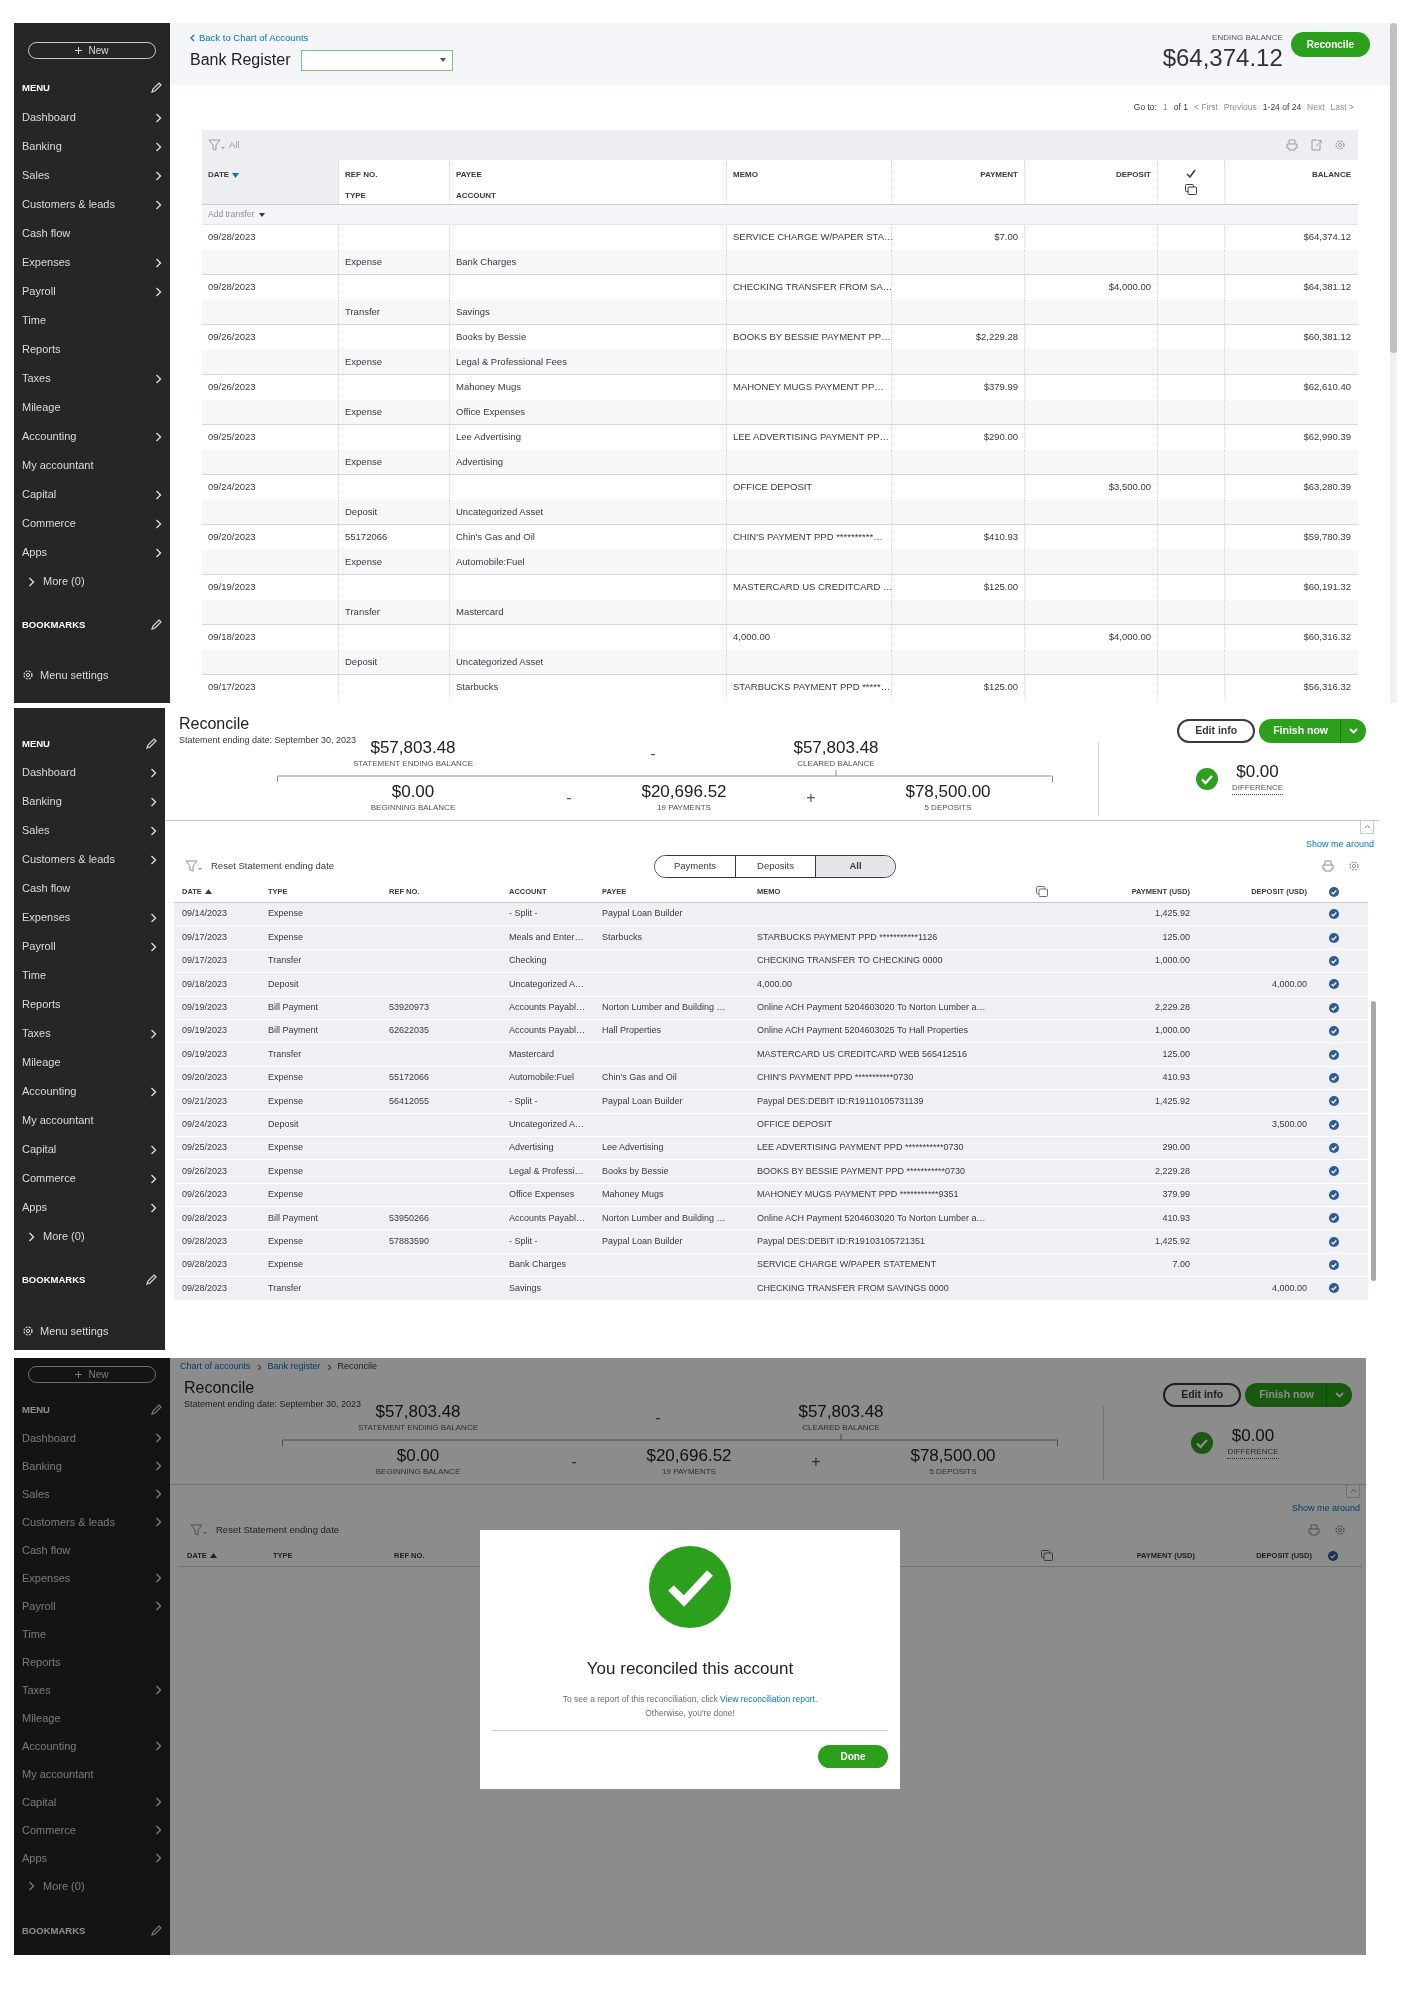 This screenshot has width=1414, height=2000. Describe the element at coordinates (767, 1698) in the screenshot. I see `reconciliation-report-link: View reconciliation report` at that location.